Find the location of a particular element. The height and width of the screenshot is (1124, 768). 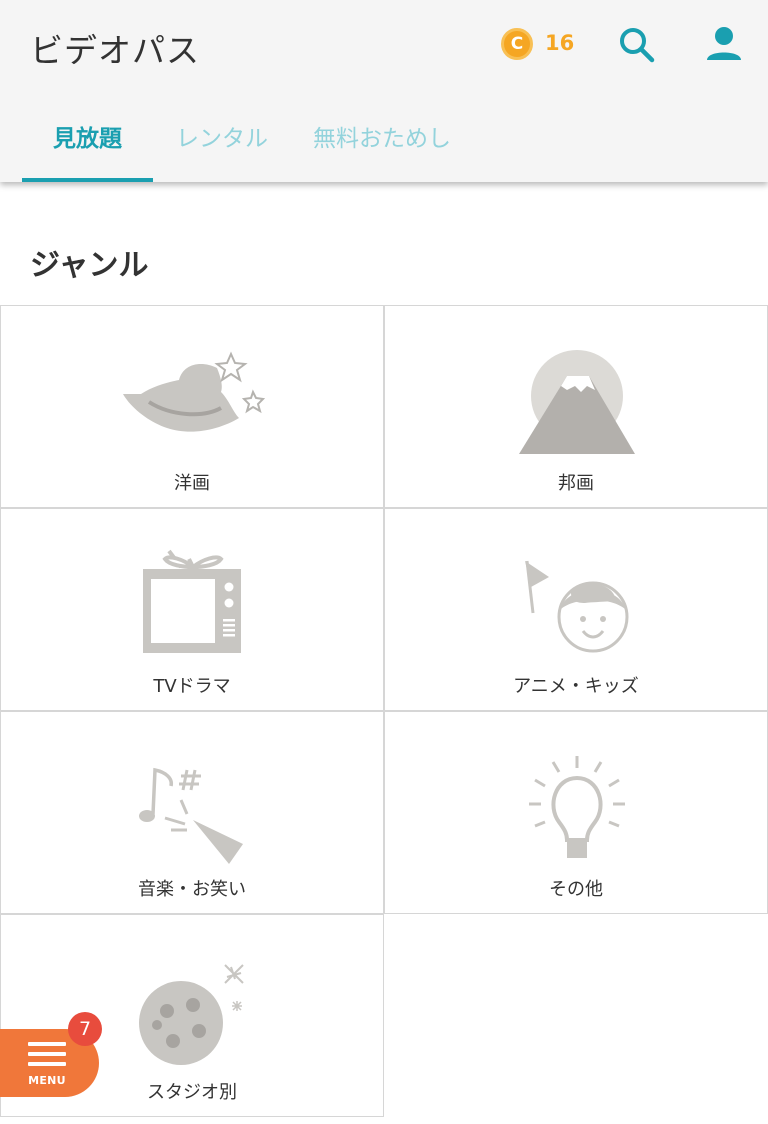

genre-label: 洋画 is located at coordinates (192, 483).